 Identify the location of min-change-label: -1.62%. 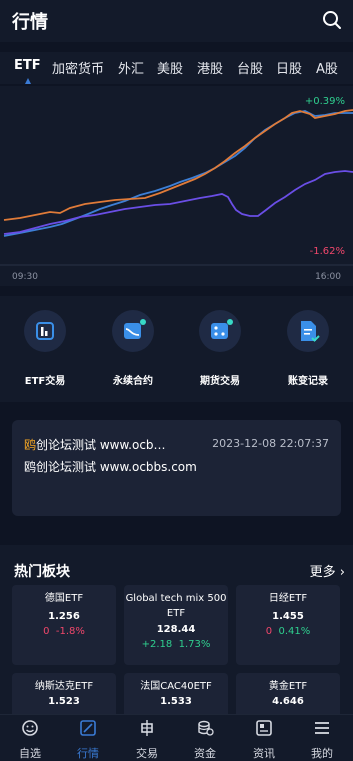
(327, 251).